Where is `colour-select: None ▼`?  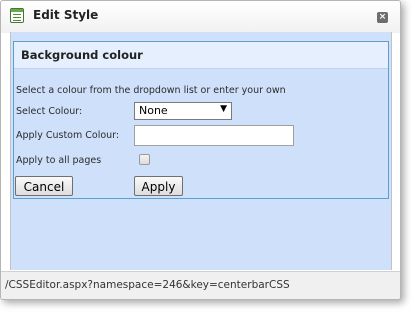
colour-select: None ▼ is located at coordinates (183, 111).